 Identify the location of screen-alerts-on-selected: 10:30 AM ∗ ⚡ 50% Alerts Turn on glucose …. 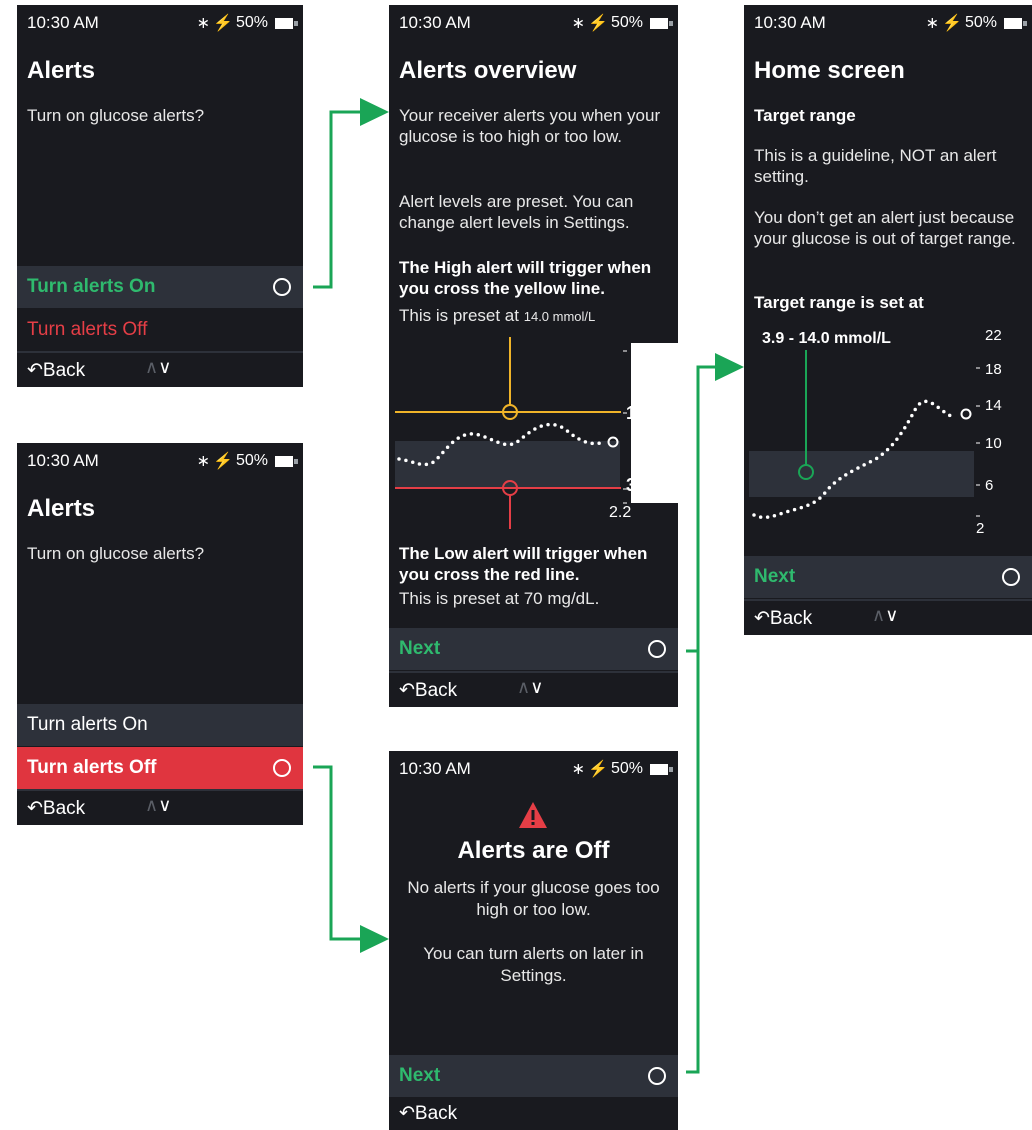
(160, 196).